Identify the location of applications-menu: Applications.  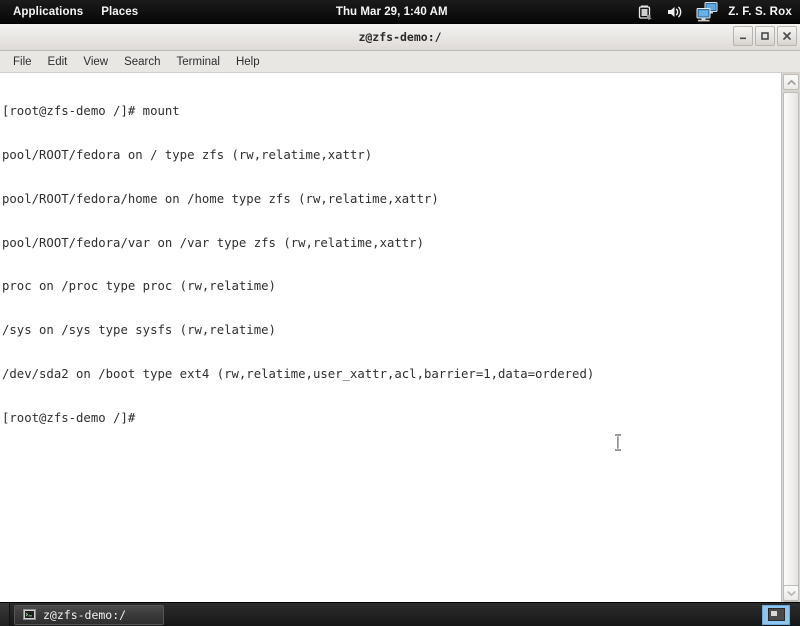
(48, 12).